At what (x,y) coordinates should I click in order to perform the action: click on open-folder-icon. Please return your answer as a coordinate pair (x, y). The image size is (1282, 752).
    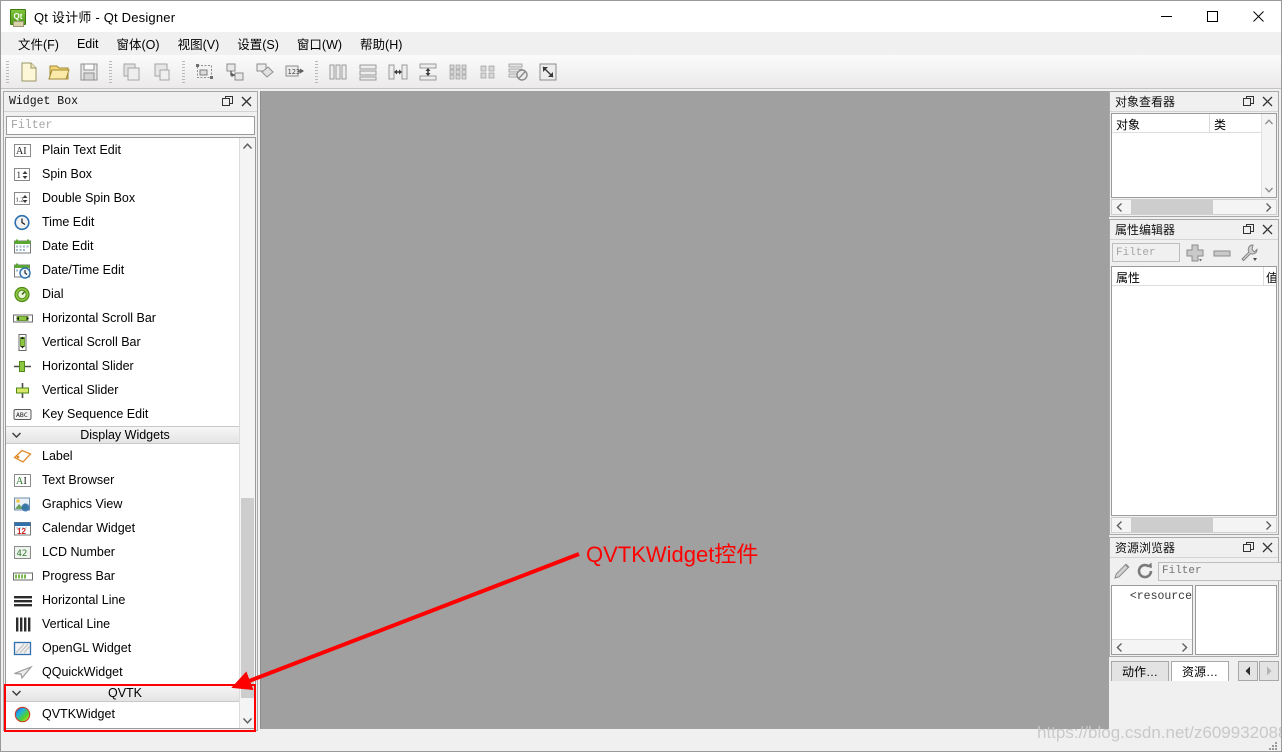
    Looking at the image, I should click on (59, 72).